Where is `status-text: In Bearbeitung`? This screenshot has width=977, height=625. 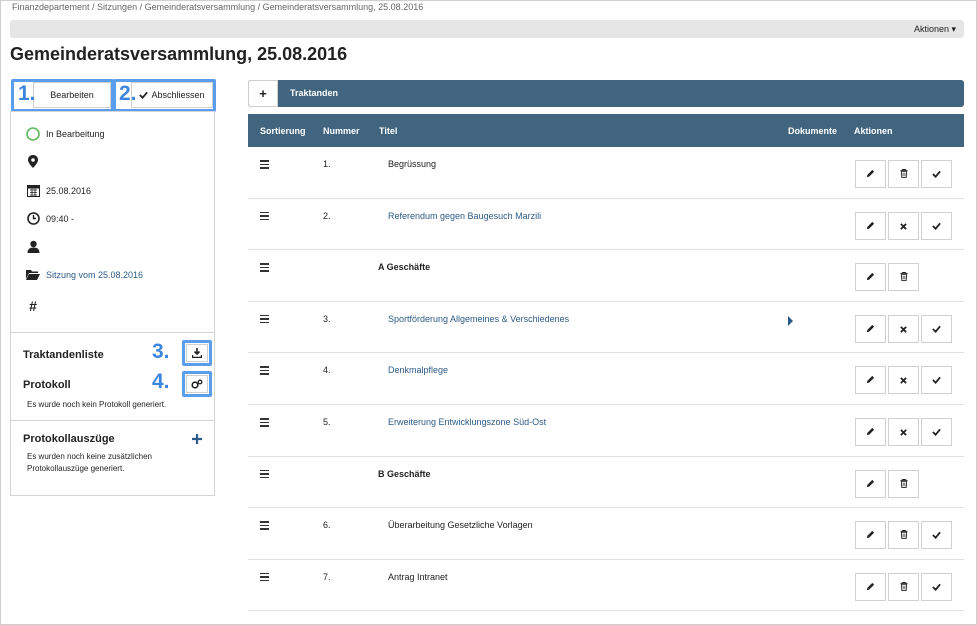
status-text: In Bearbeitung is located at coordinates (75, 134).